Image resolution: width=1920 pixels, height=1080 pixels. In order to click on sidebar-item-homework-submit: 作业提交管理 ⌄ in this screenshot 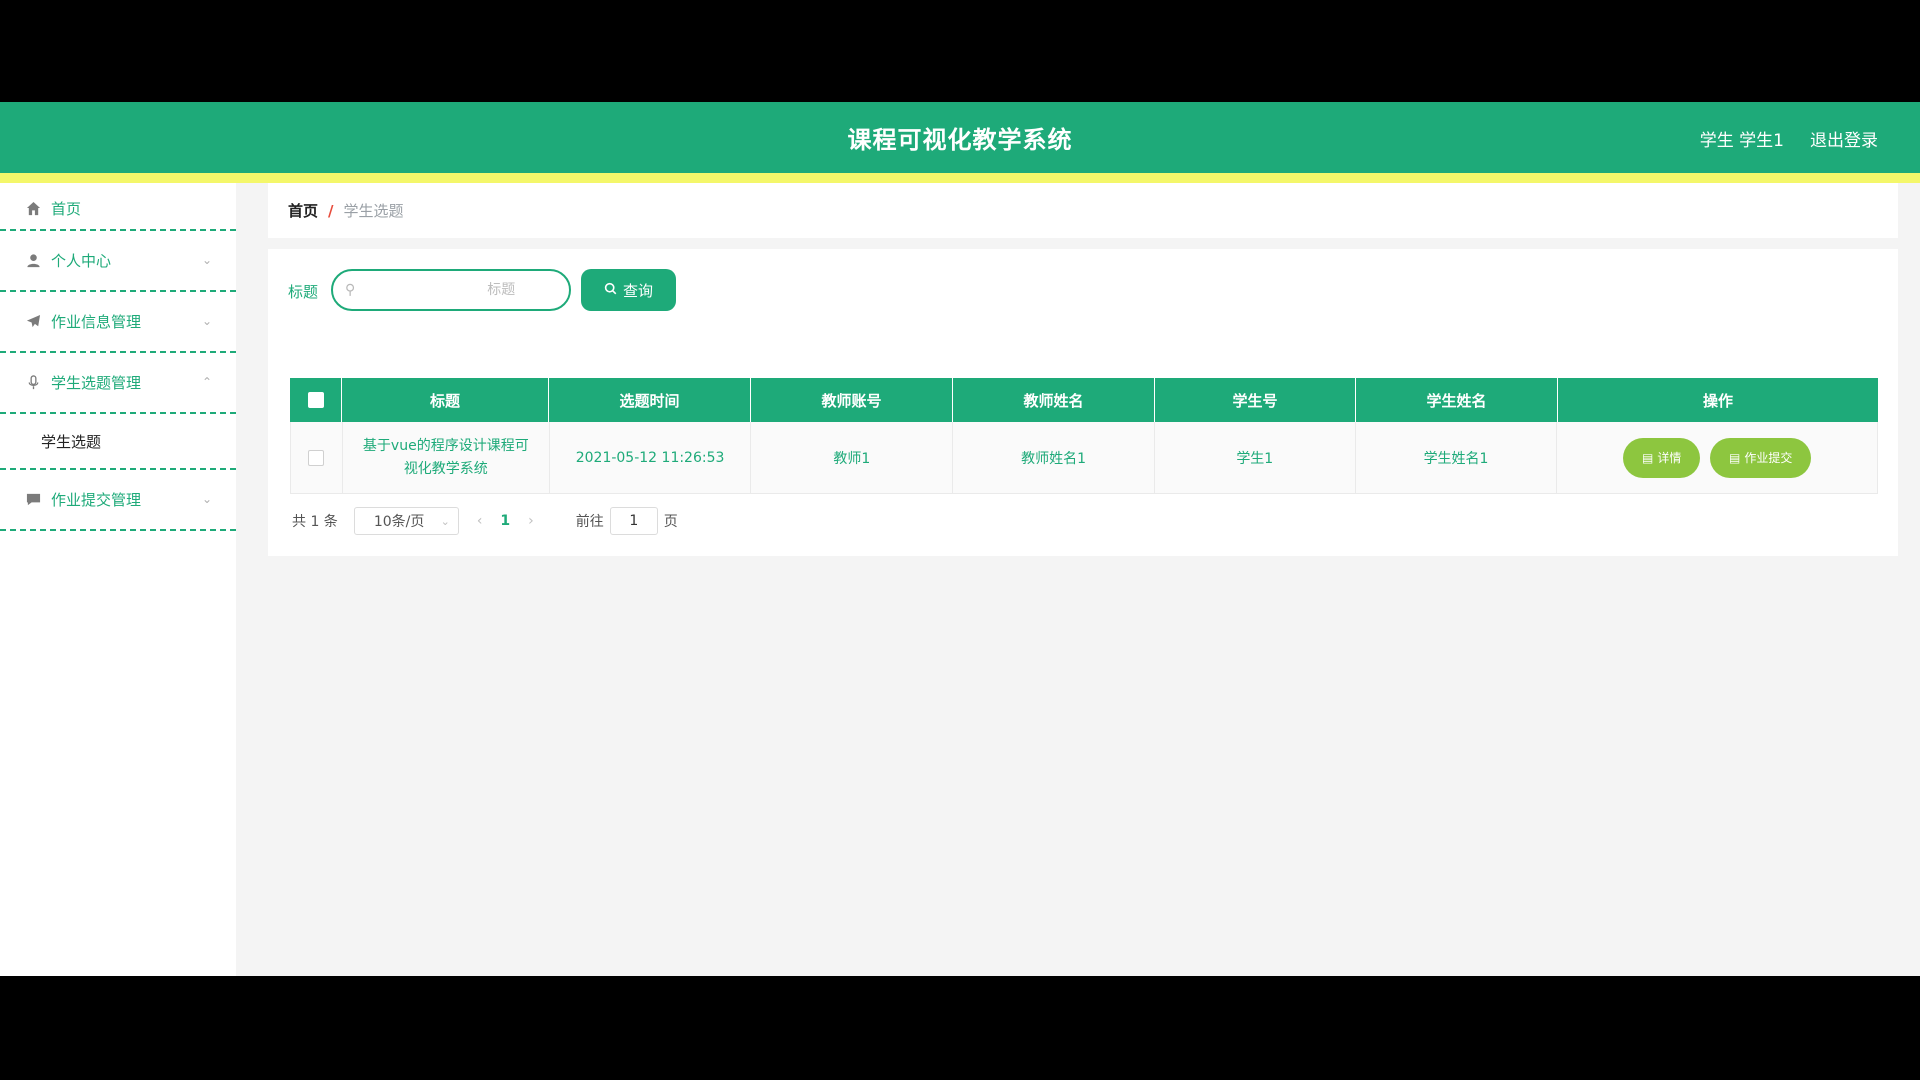, I will do `click(118, 500)`.